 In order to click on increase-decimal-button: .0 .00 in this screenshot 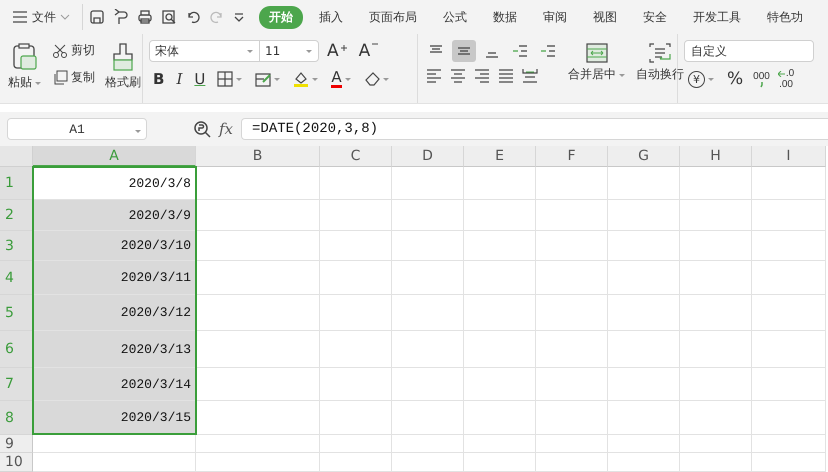, I will do `click(786, 79)`.